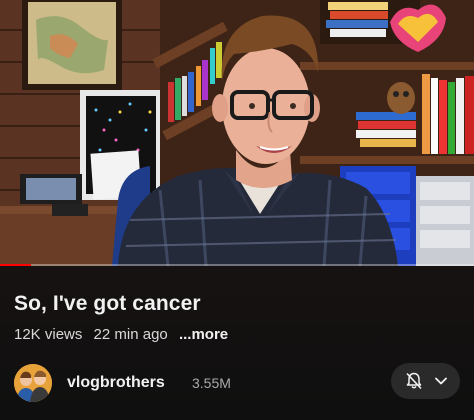 This screenshot has width=474, height=420. Describe the element at coordinates (33, 383) in the screenshot. I see `channel-avatar` at that location.